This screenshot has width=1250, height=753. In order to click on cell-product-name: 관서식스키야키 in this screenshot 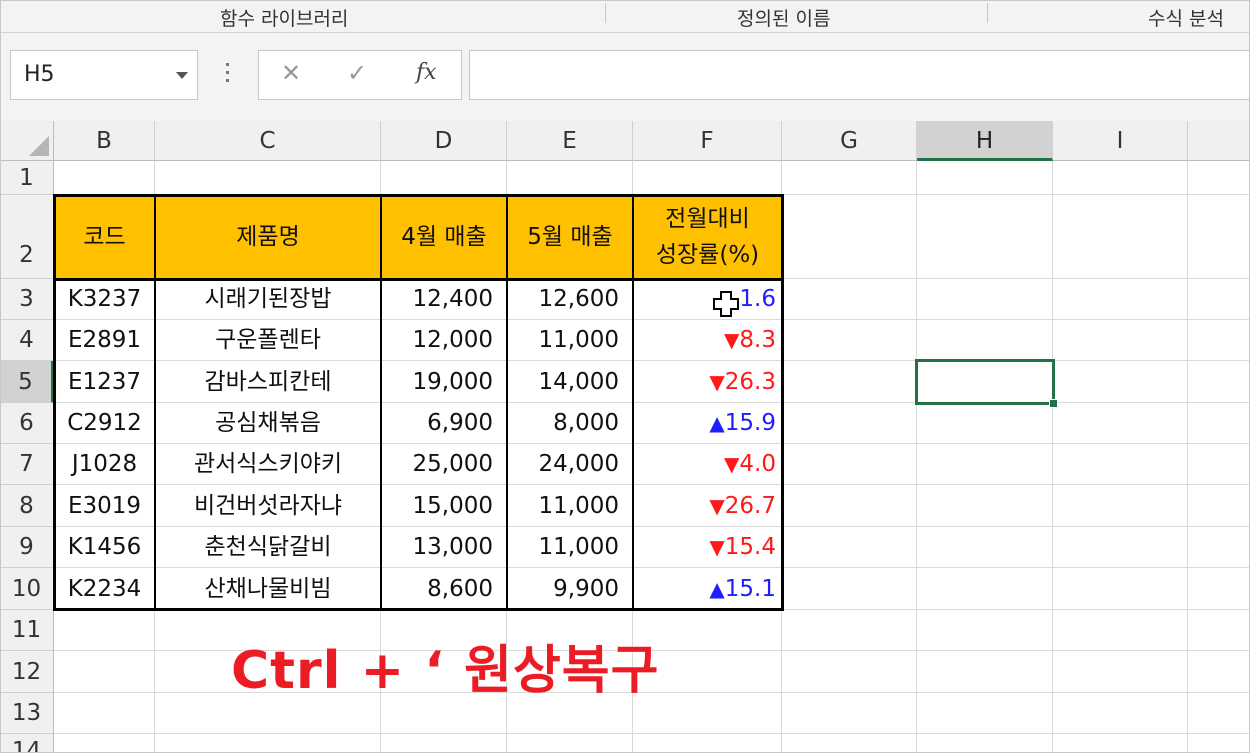, I will do `click(268, 464)`.